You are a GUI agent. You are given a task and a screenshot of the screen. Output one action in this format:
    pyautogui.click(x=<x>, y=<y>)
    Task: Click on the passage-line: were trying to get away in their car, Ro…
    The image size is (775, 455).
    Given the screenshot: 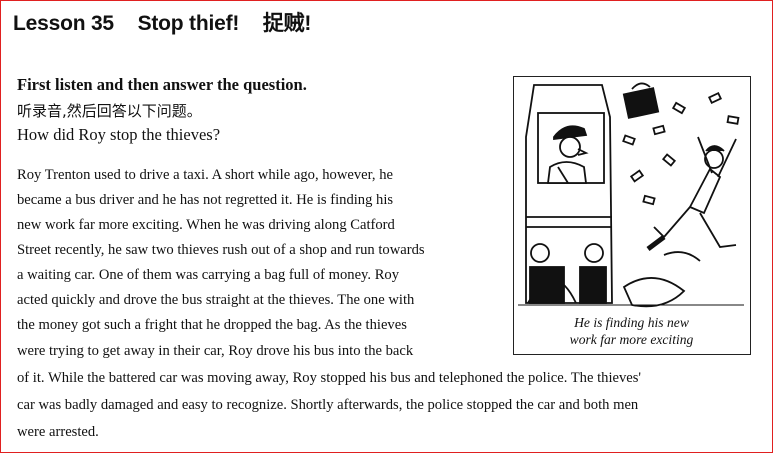 What is the action you would take?
    pyautogui.click(x=215, y=351)
    